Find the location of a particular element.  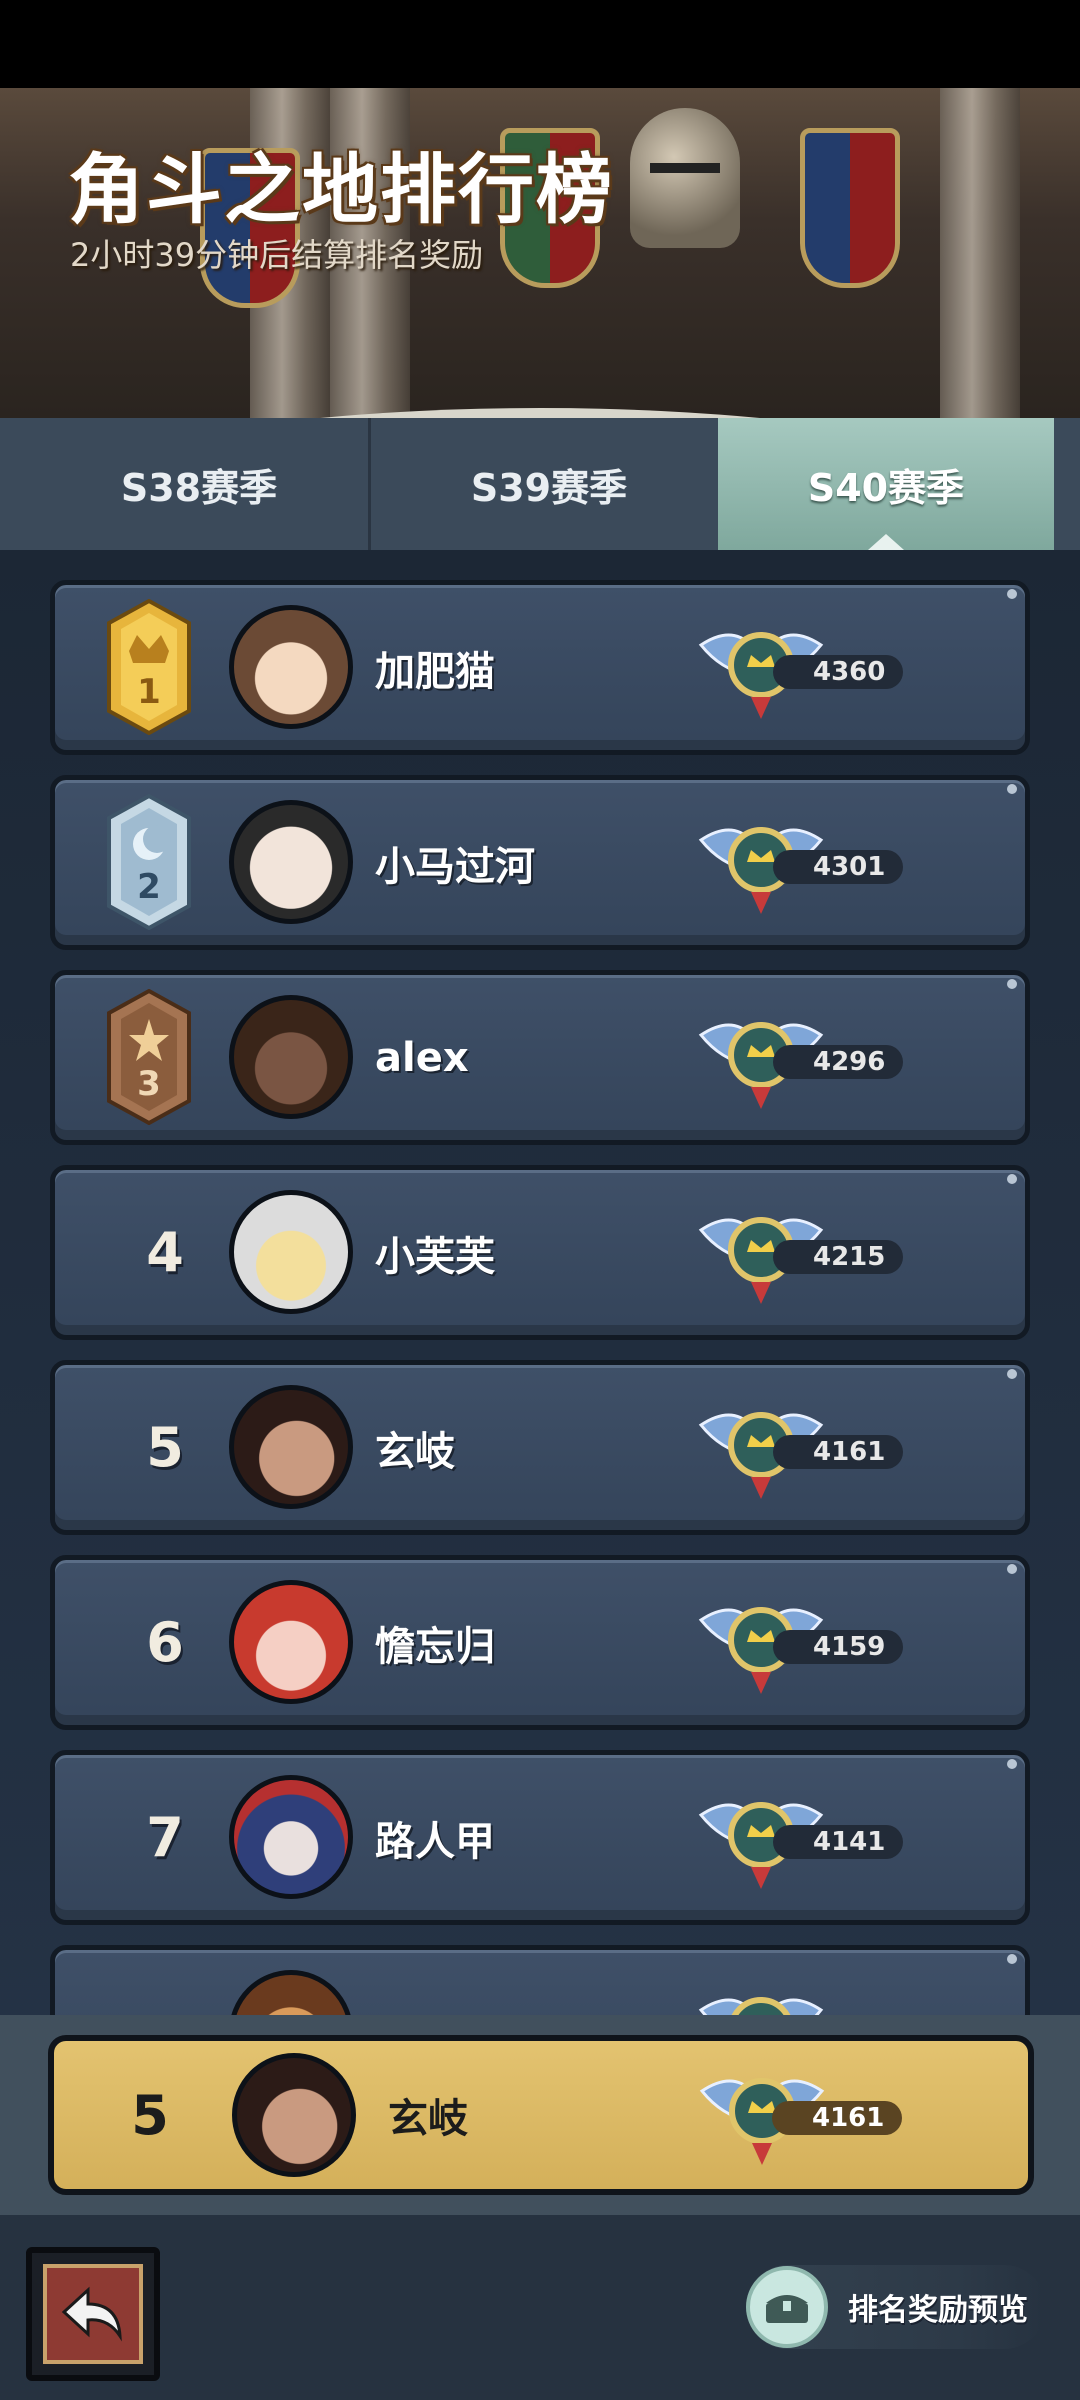

reward-preview-button: 排名奖励预览 is located at coordinates (896, 2307).